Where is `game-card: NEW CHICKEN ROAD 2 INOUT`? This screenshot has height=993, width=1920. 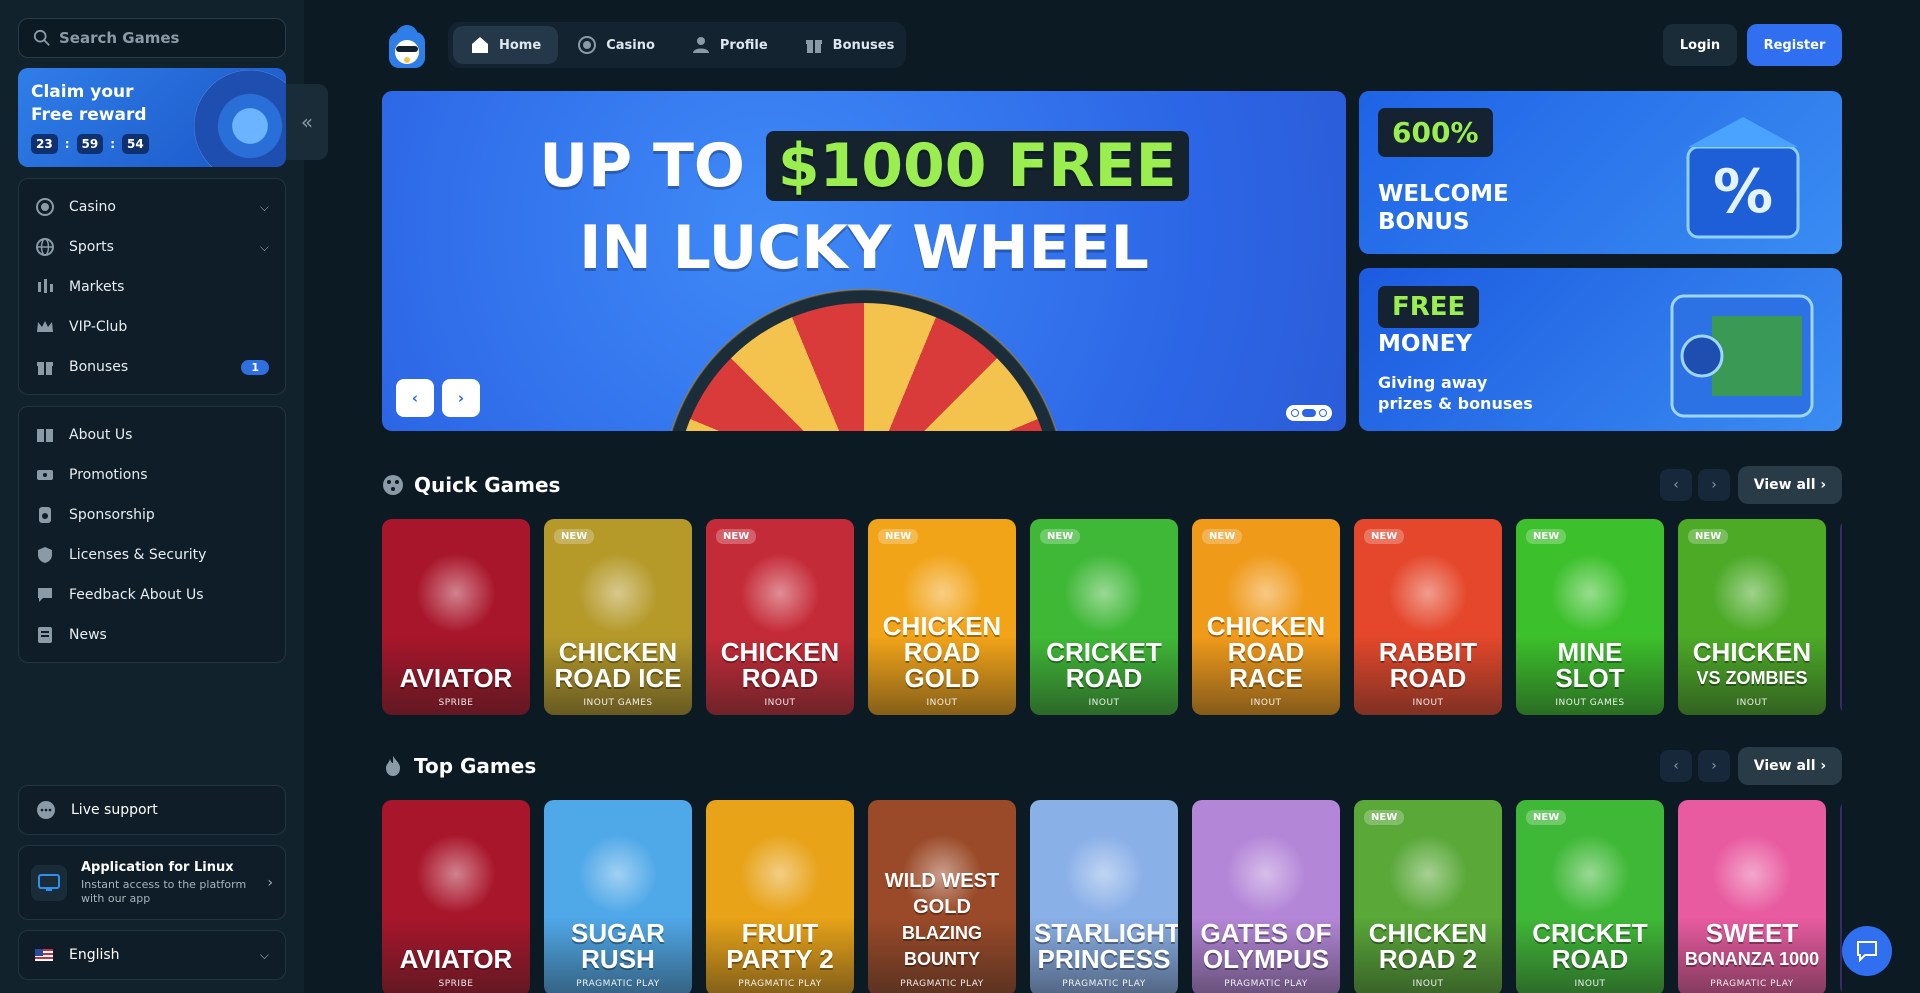 game-card: NEW CHICKEN ROAD 2 INOUT is located at coordinates (1428, 896).